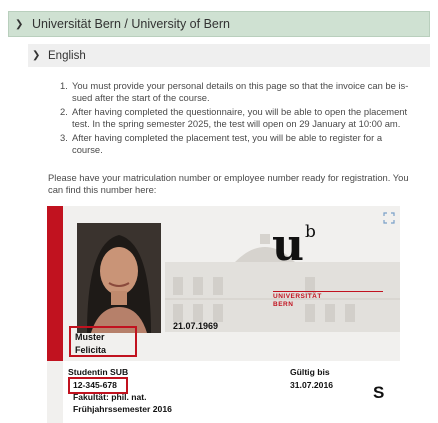 The image size is (438, 423). Describe the element at coordinates (196, 326) in the screenshot. I see `date-of-birth: 21.07.1969` at that location.